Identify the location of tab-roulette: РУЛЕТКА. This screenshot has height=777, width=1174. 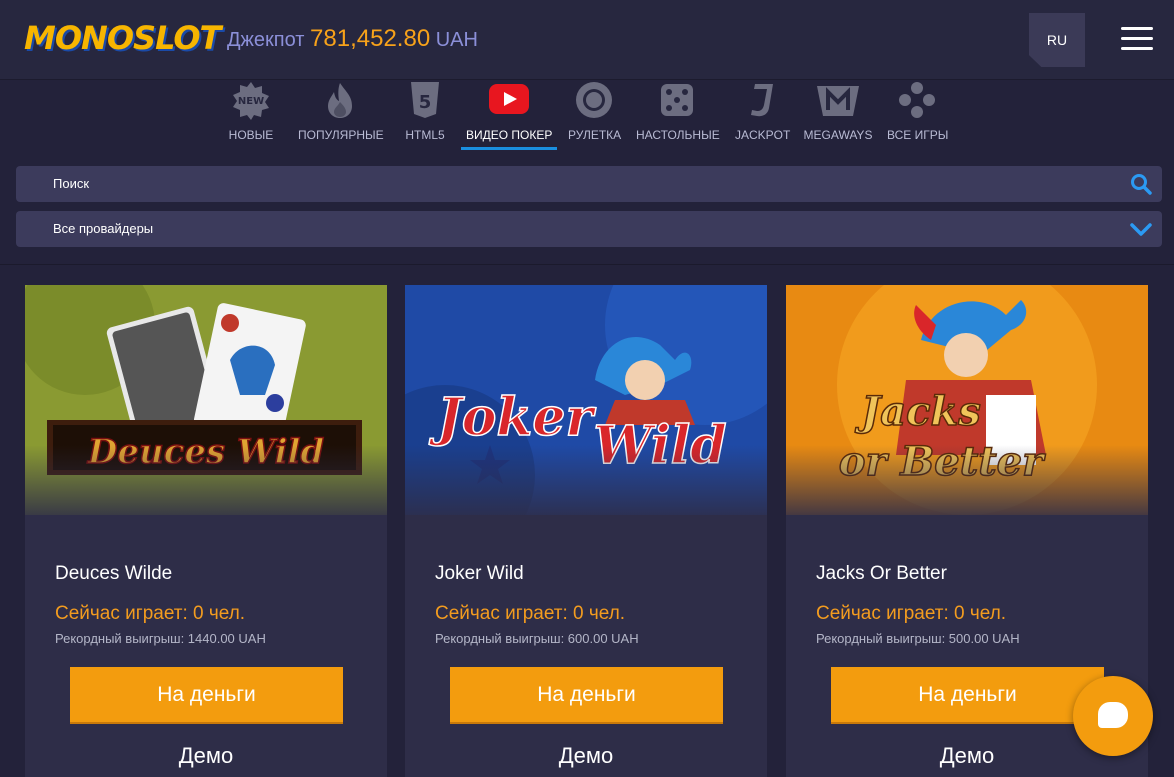
(594, 116).